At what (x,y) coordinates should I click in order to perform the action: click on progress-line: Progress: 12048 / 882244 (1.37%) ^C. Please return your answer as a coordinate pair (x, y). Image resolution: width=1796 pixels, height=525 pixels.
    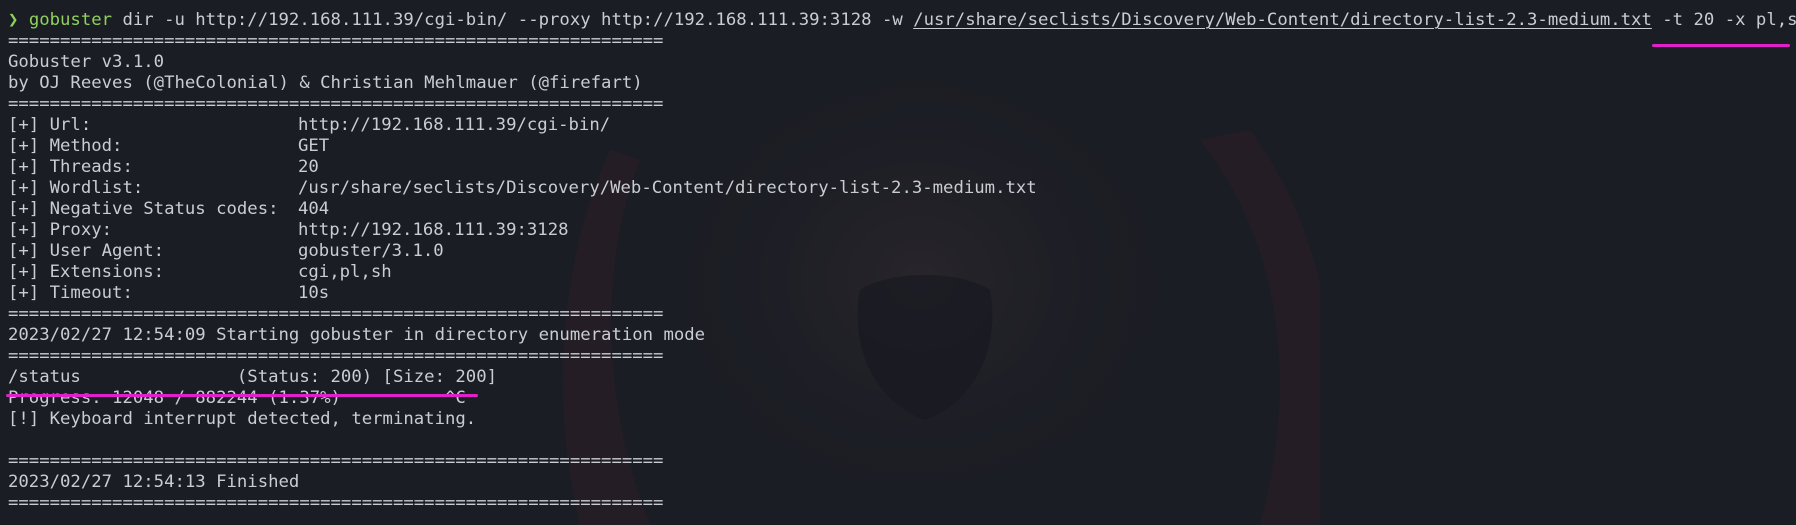
    Looking at the image, I should click on (237, 398).